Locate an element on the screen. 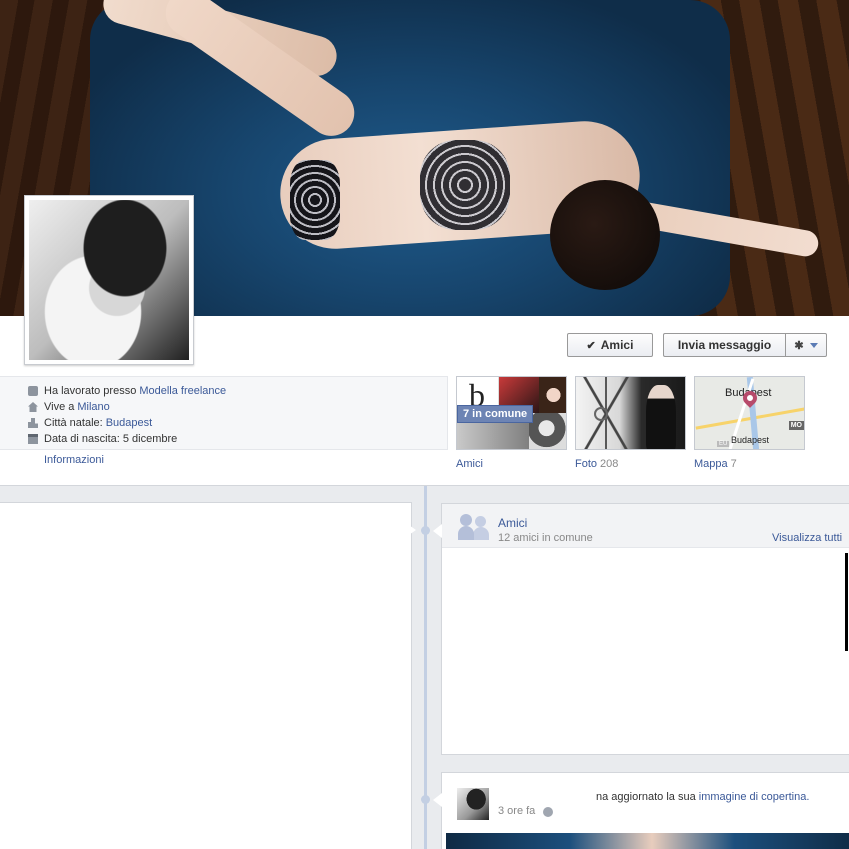 This screenshot has width=849, height=849. map-city-label: Budapest is located at coordinates (750, 440).